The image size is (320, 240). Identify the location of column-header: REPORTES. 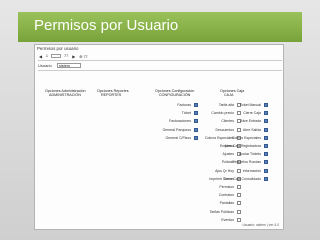
(111, 95).